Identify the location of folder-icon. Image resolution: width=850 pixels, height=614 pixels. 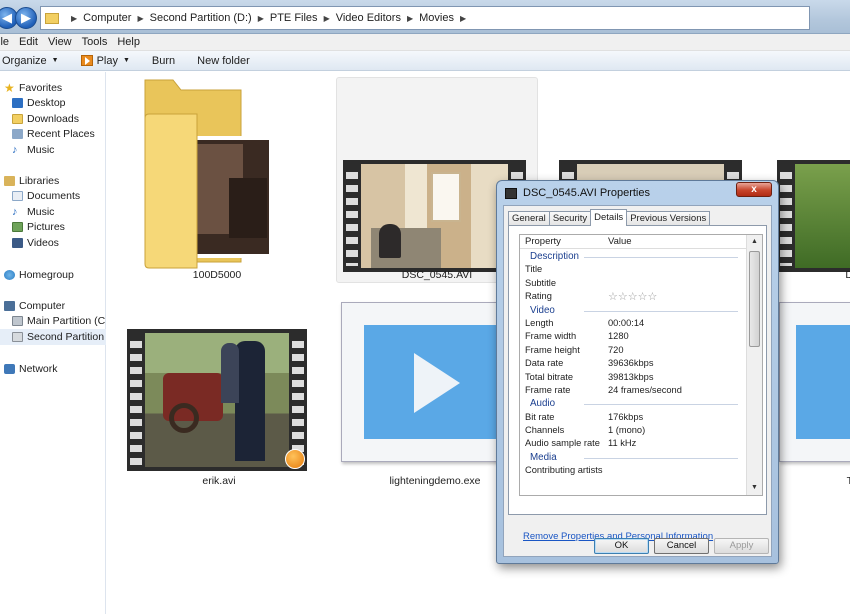
(208, 174).